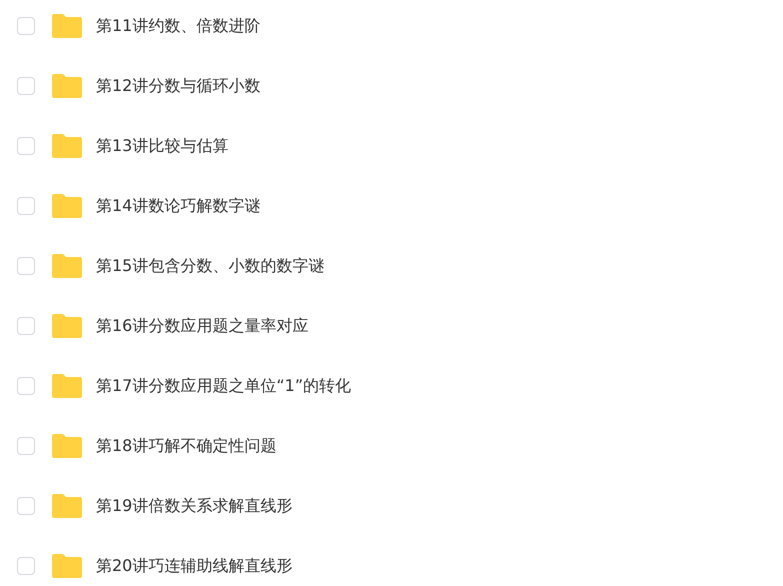 The width and height of the screenshot is (783, 586). What do you see at coordinates (202, 326) in the screenshot?
I see `folder-name: 第16讲分数应用题之量率对应` at bounding box center [202, 326].